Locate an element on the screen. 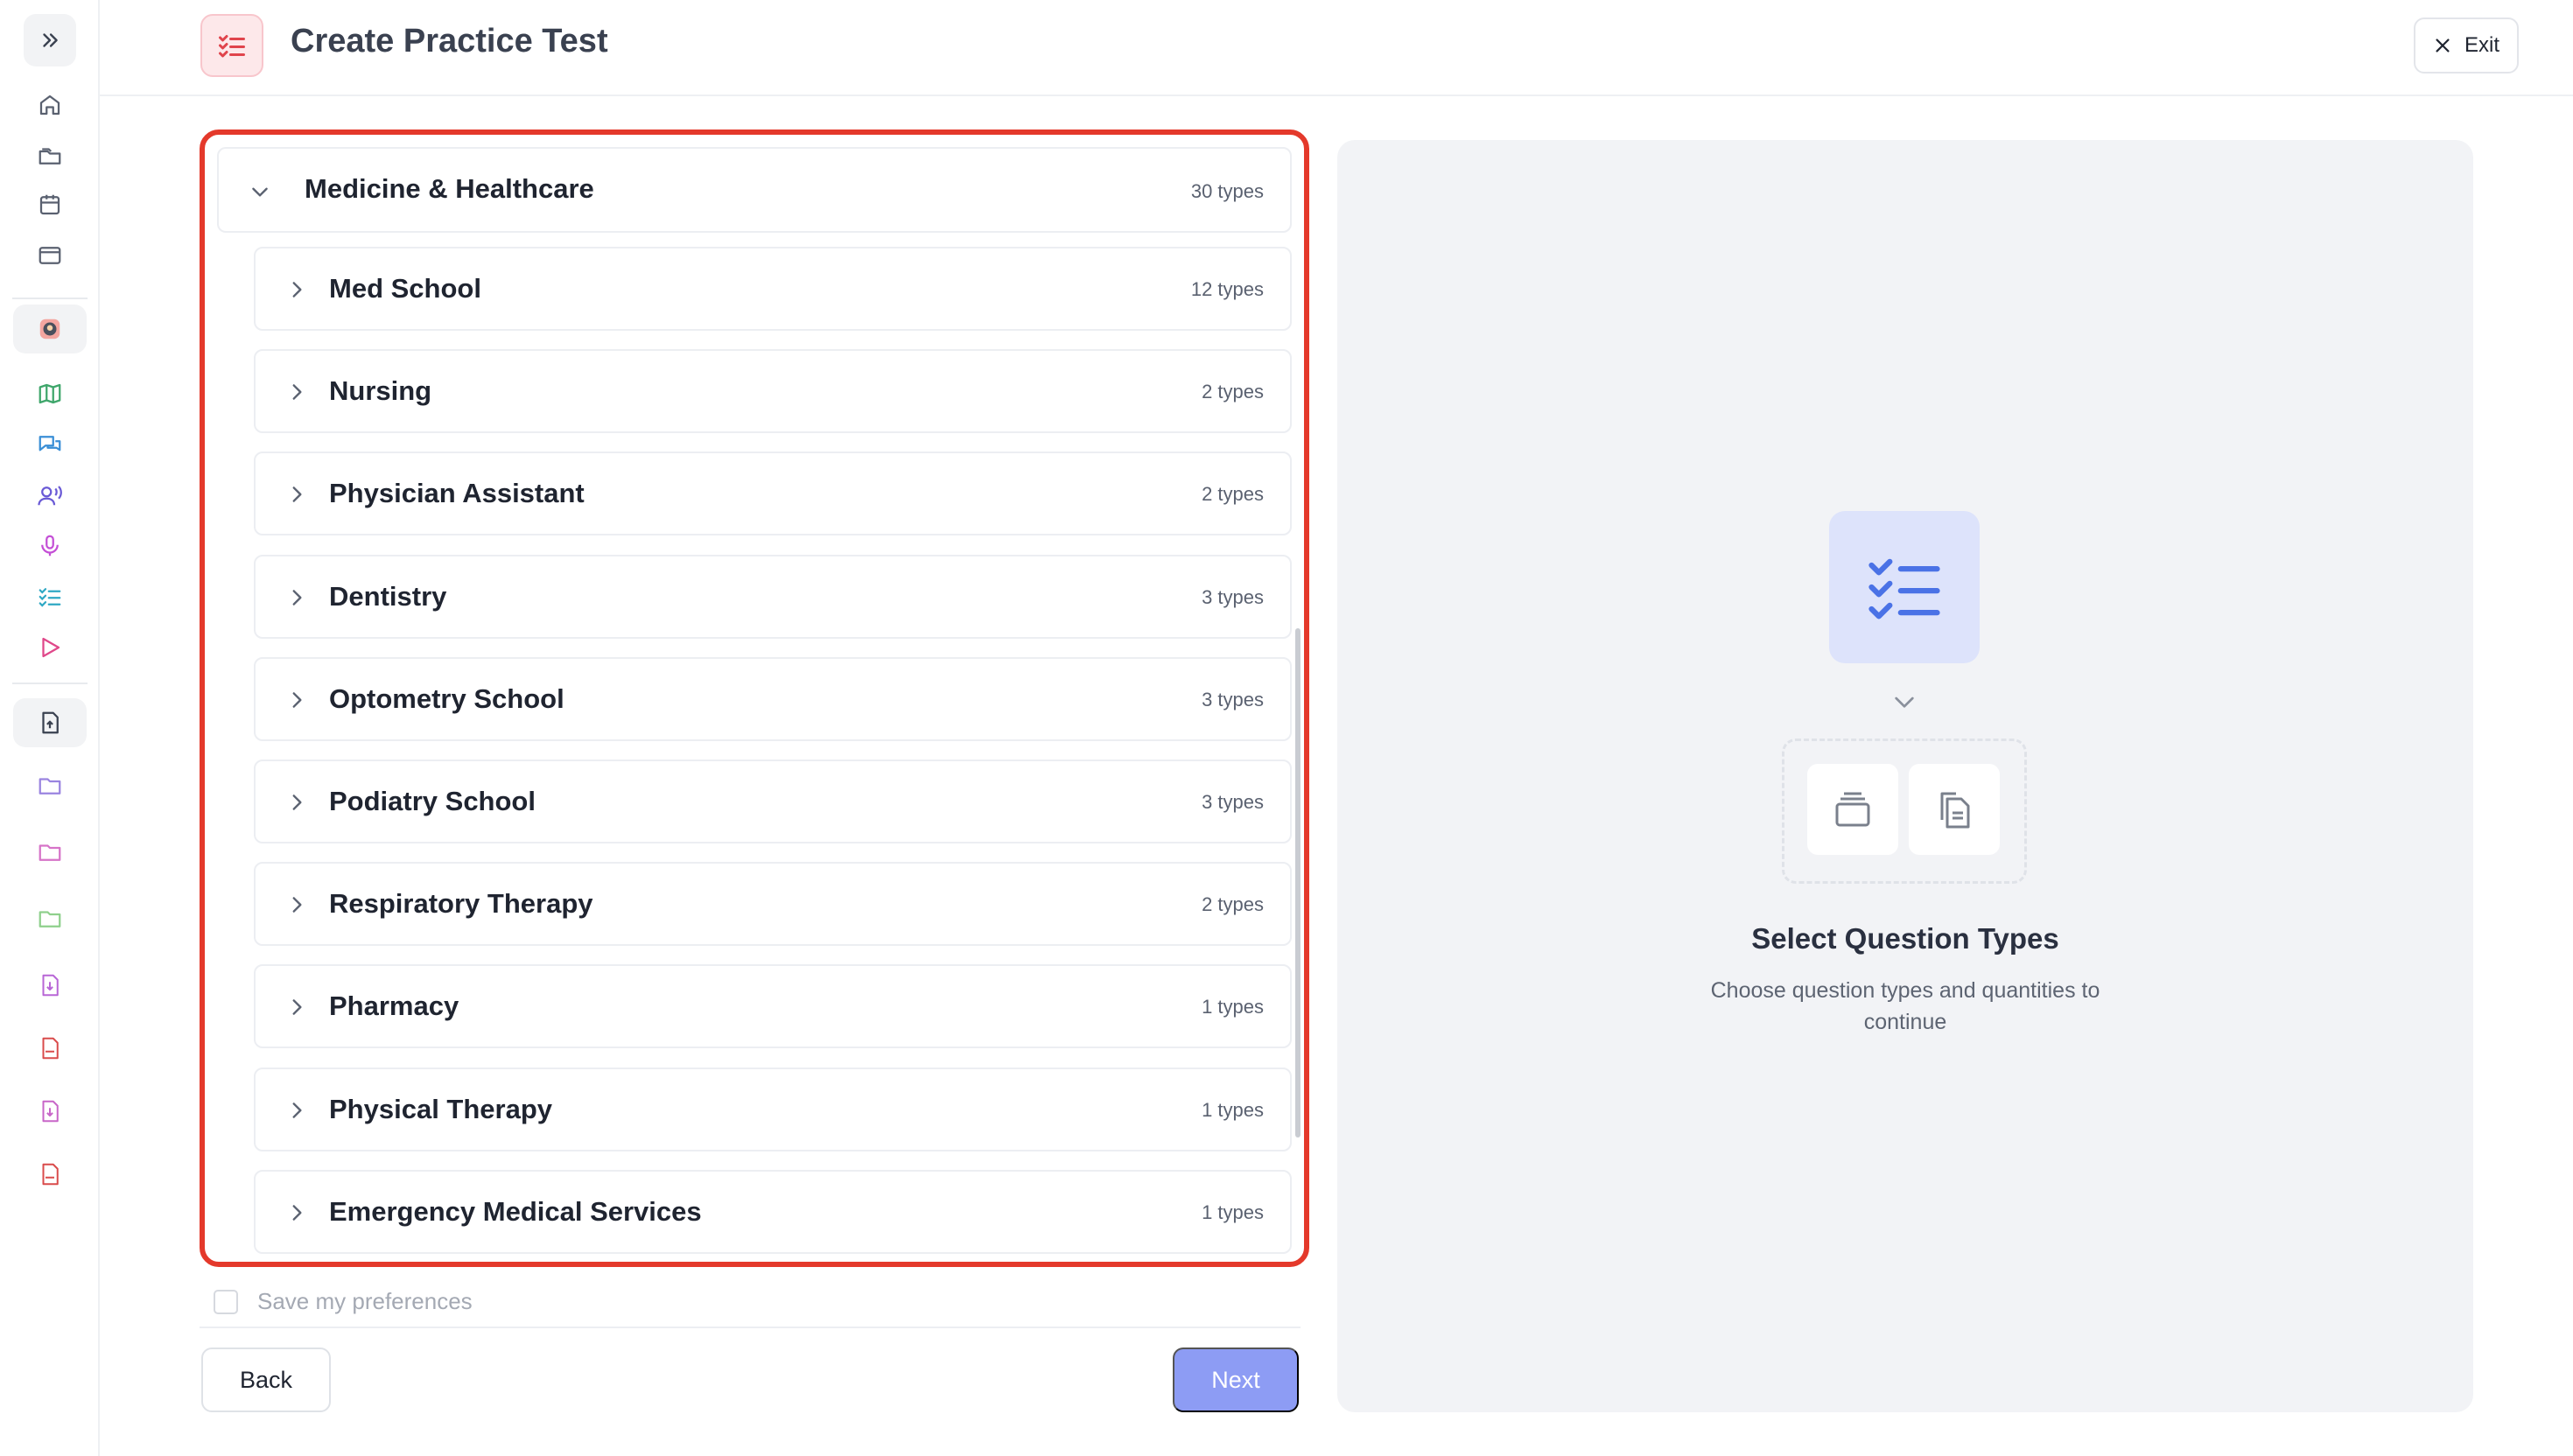  subcategory-row: Physician Assistant 2 types is located at coordinates (773, 494).